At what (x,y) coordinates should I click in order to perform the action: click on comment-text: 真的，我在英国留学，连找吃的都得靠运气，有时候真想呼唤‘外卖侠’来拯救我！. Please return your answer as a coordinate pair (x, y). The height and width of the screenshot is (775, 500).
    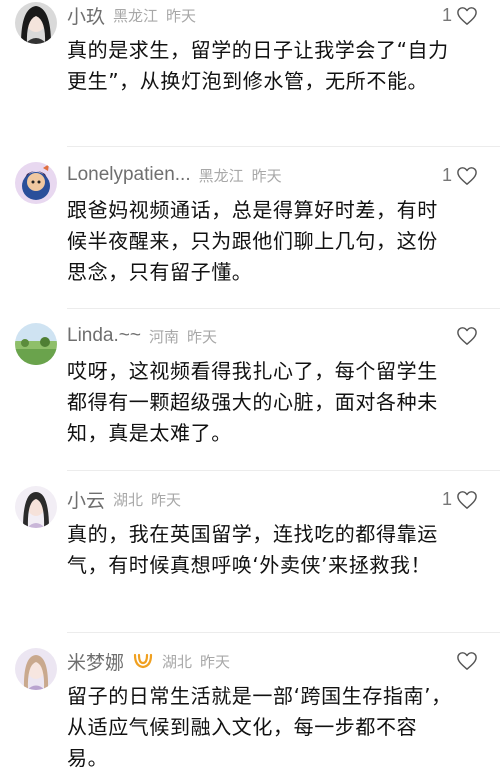
    Looking at the image, I should click on (252, 549).